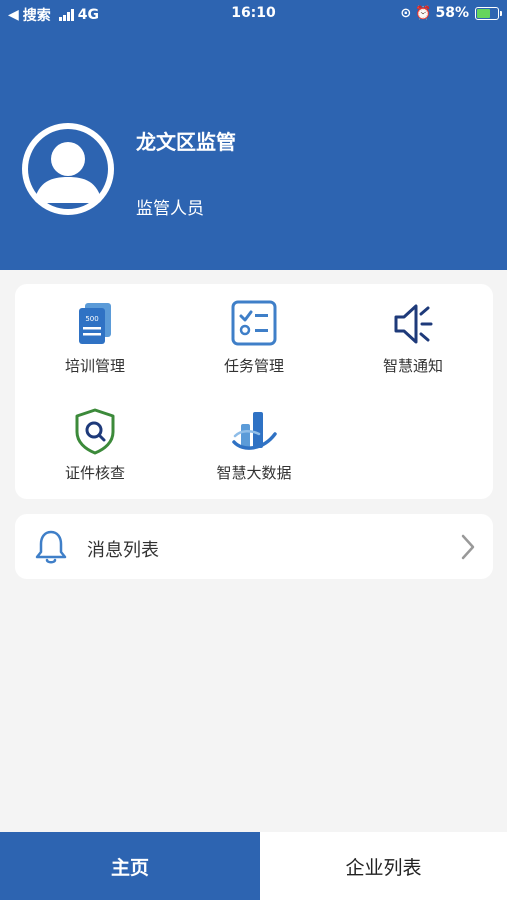 This screenshot has height=900, width=507. What do you see at coordinates (254, 324) in the screenshot?
I see `task-checklist-icon` at bounding box center [254, 324].